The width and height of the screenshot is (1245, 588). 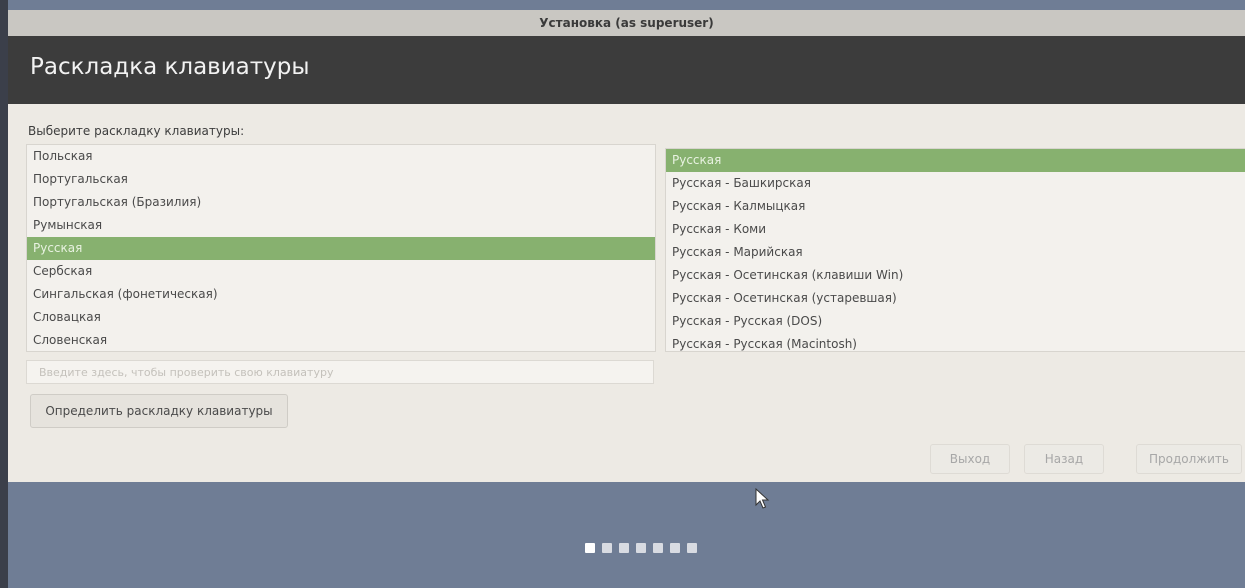 I want to click on back-button: Назад, so click(x=1064, y=459).